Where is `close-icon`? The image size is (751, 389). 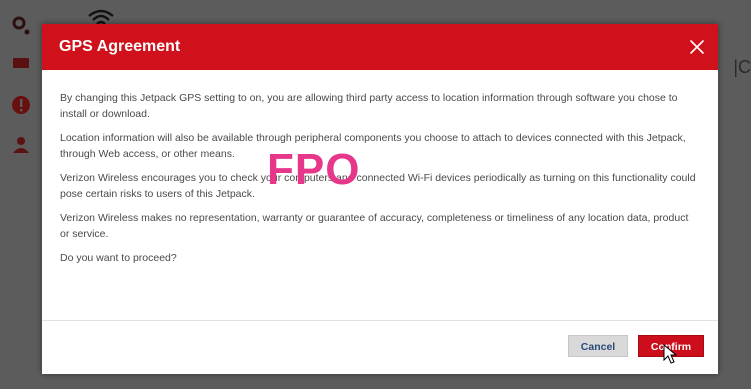 close-icon is located at coordinates (697, 47).